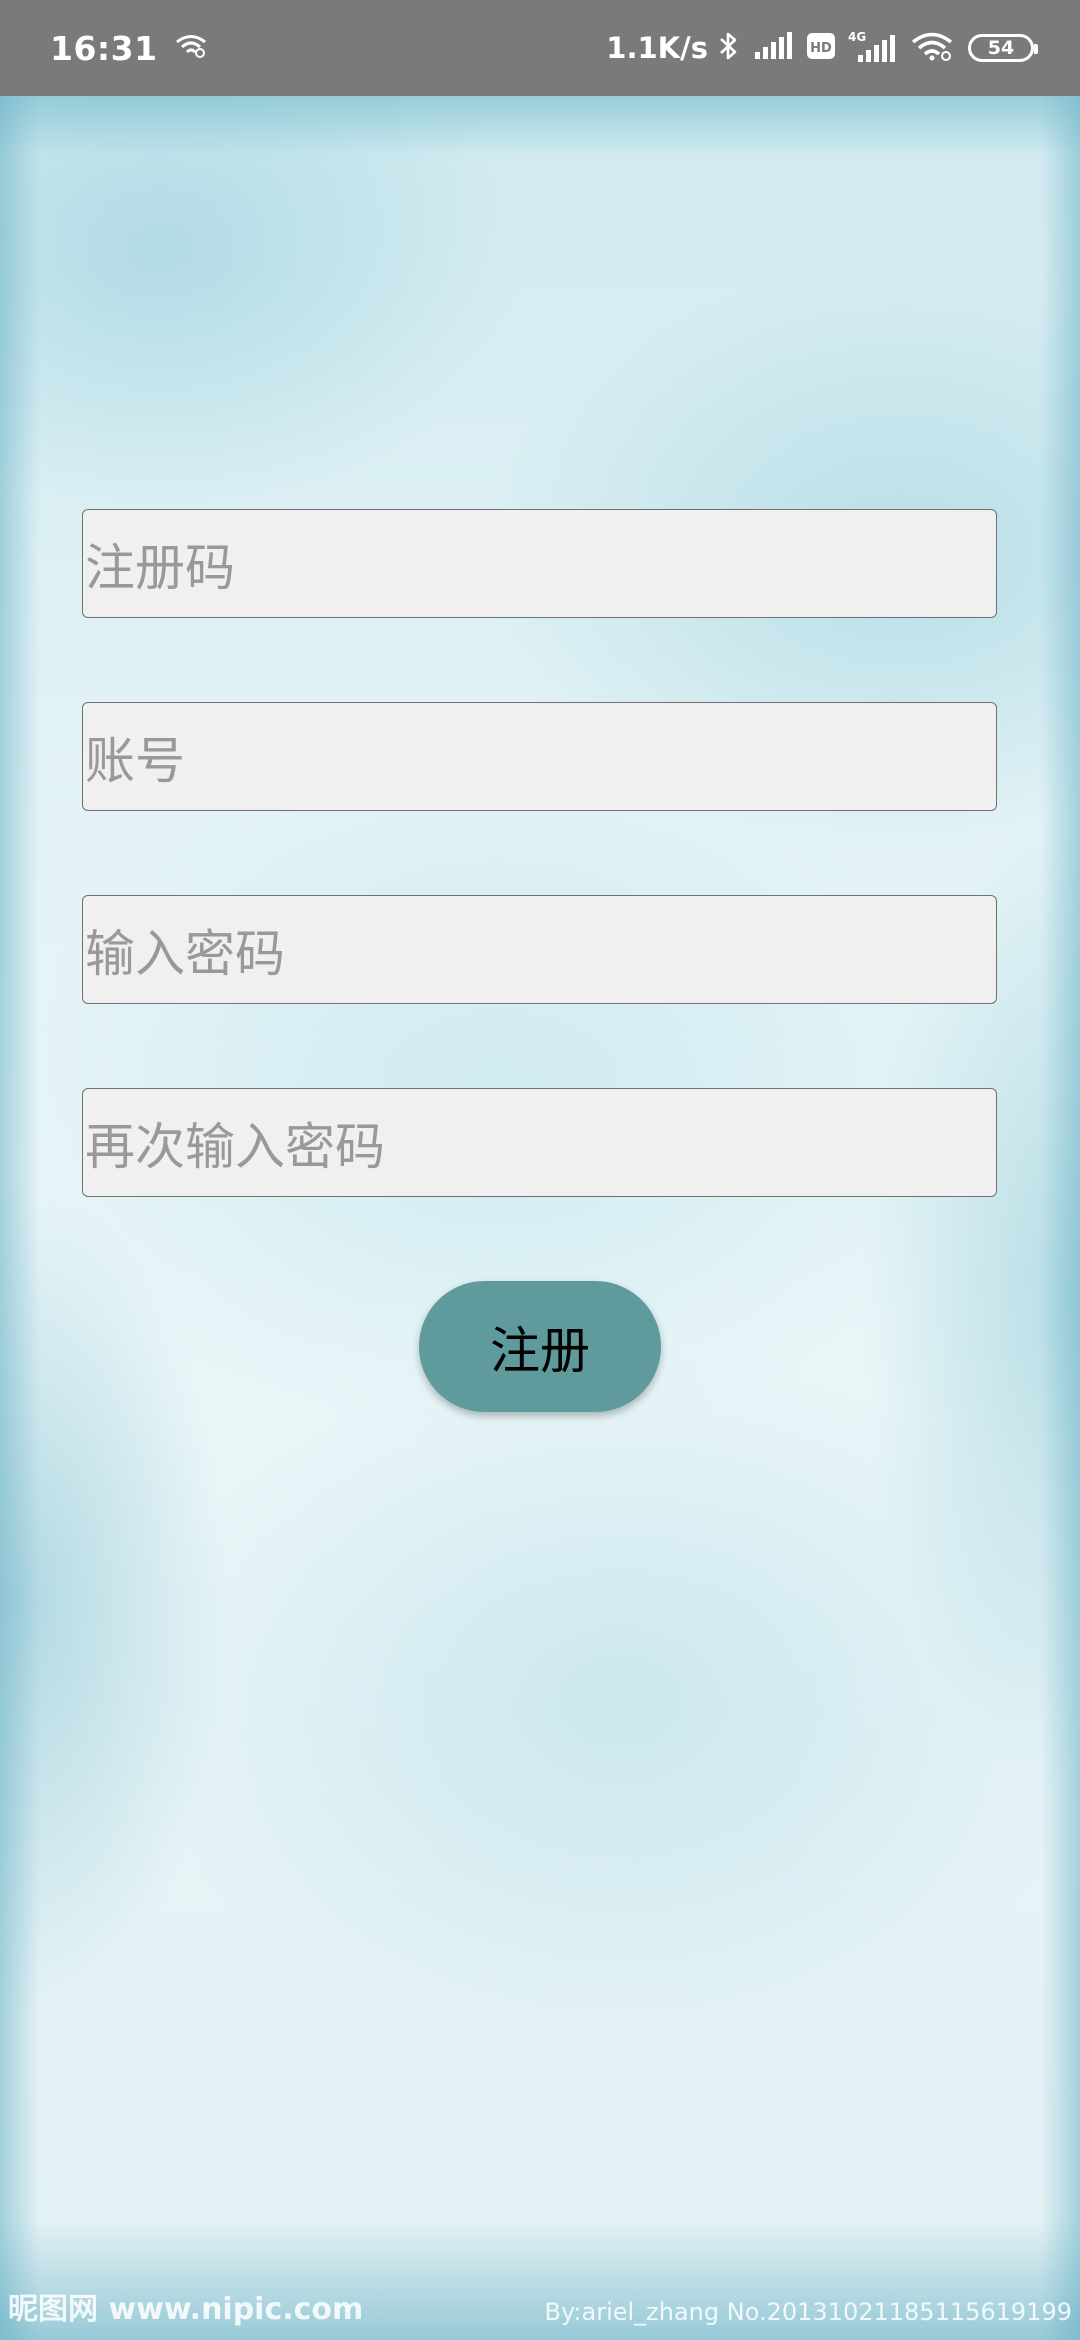 This screenshot has width=1080, height=2340. What do you see at coordinates (657, 48) in the screenshot?
I see `network-speed: 1.1K/s` at bounding box center [657, 48].